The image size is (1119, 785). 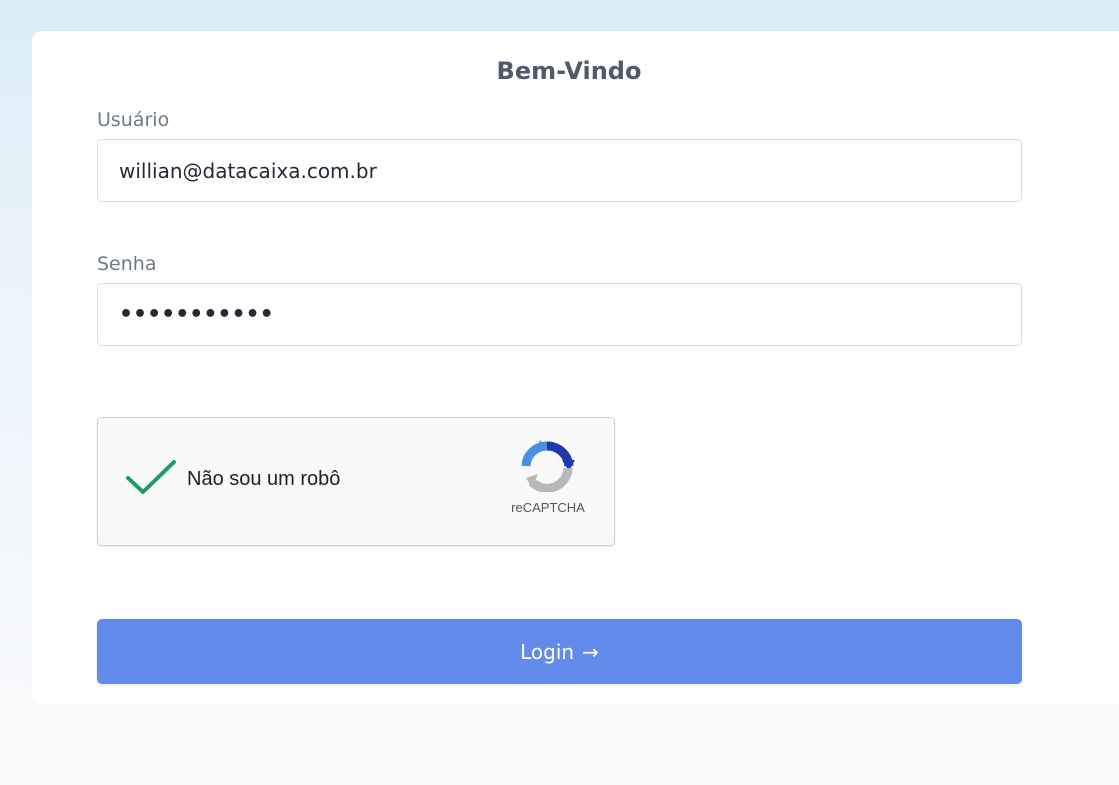 What do you see at coordinates (151, 478) in the screenshot?
I see `checkmark-icon` at bounding box center [151, 478].